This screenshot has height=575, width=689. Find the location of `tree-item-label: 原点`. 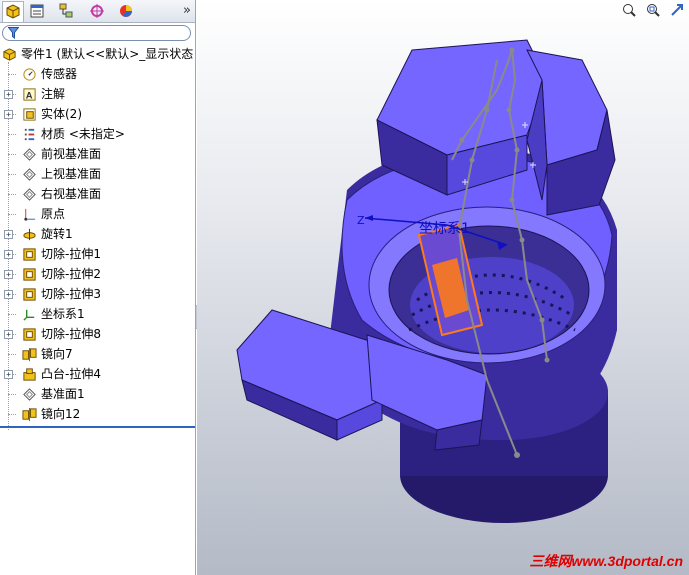

tree-item-label: 原点 is located at coordinates (53, 214).